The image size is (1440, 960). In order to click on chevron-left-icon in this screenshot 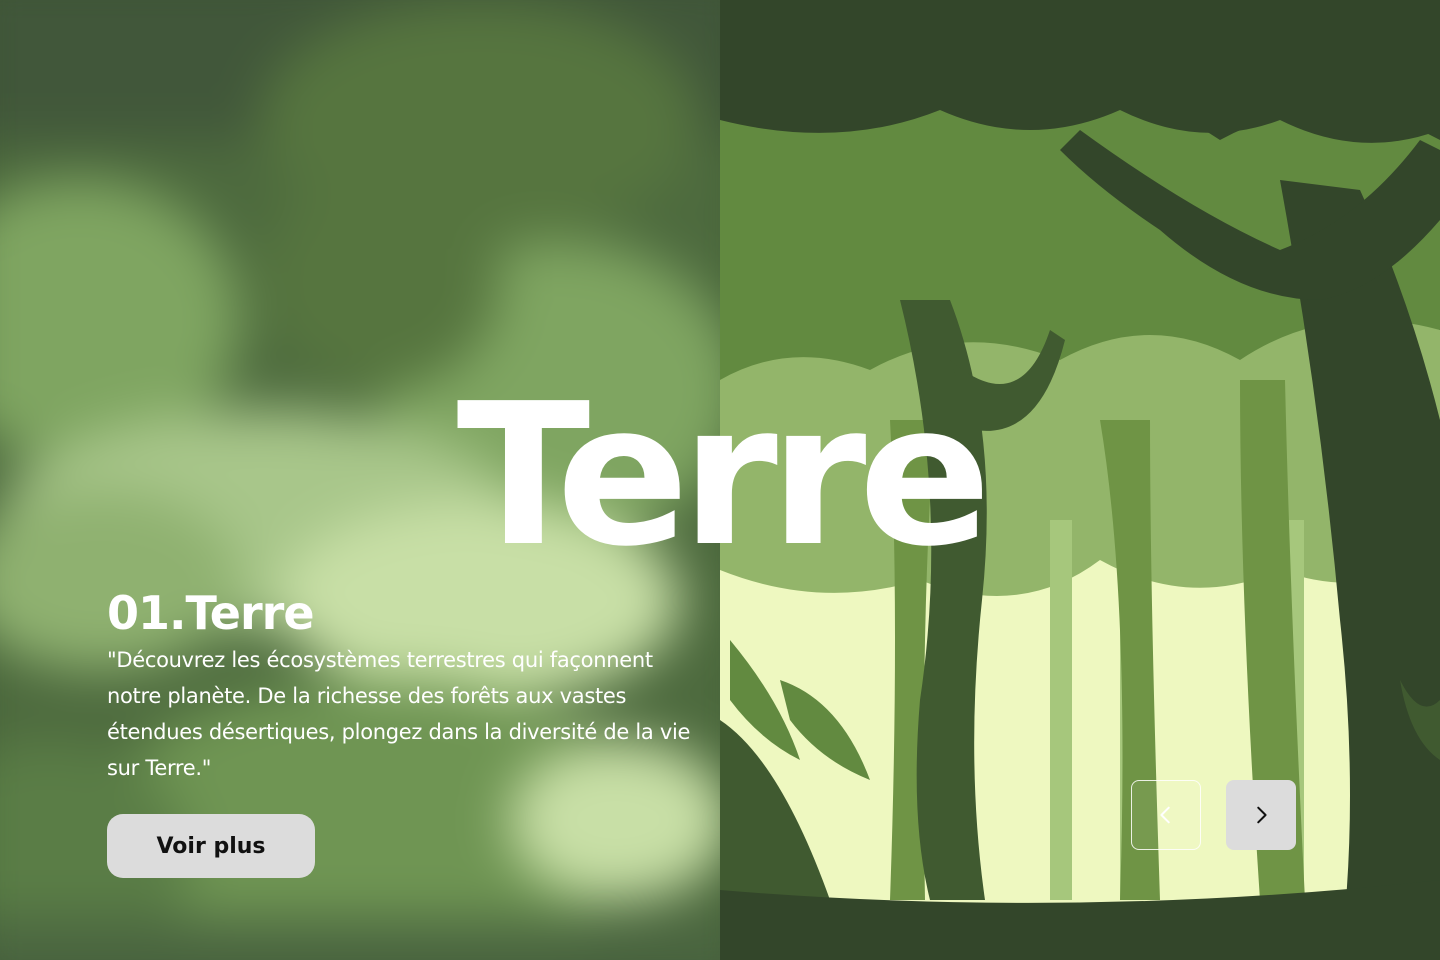, I will do `click(1165, 815)`.